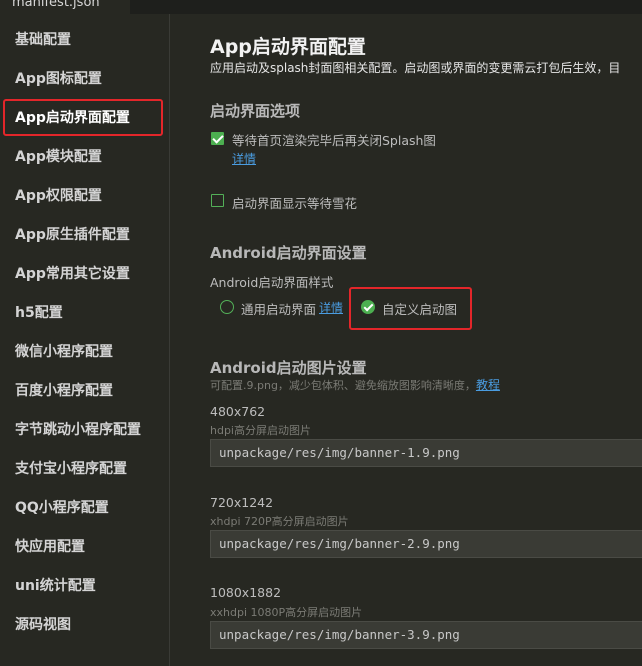 The height and width of the screenshot is (666, 642). What do you see at coordinates (217, 200) in the screenshot?
I see `show-snowflake-checkbox` at bounding box center [217, 200].